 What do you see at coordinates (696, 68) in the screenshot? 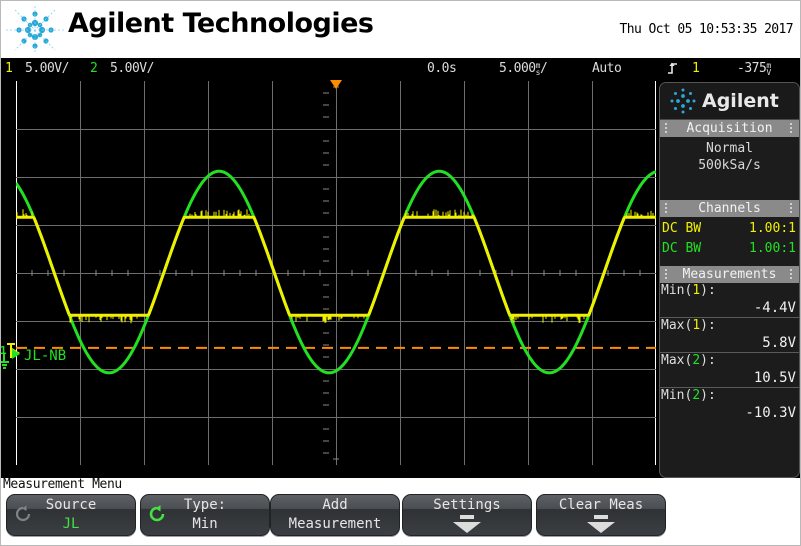
I see `trigger-source: 1` at bounding box center [696, 68].